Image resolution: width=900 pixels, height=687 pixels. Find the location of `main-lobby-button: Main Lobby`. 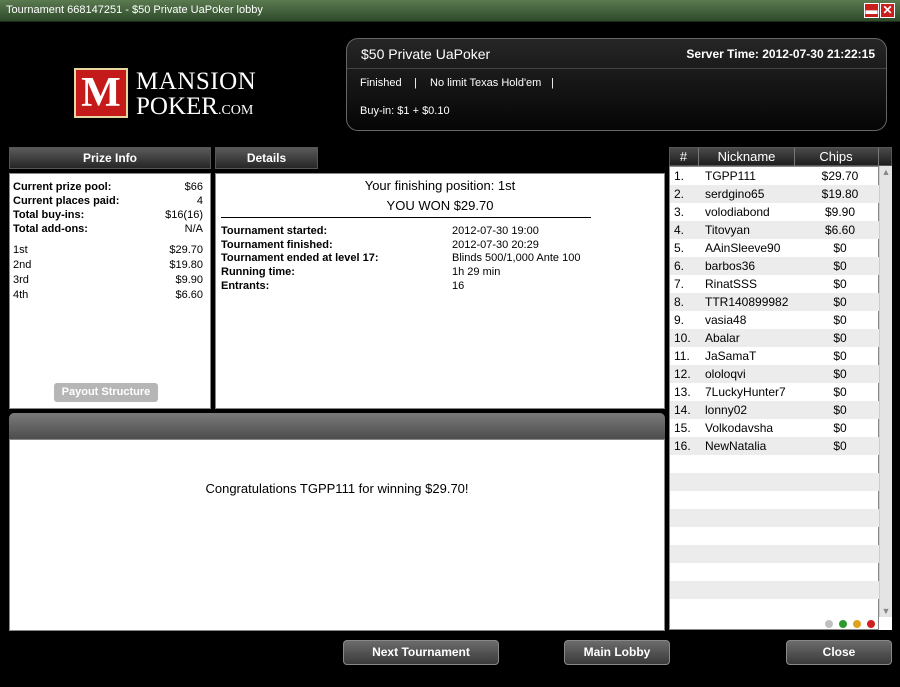

main-lobby-button: Main Lobby is located at coordinates (617, 652).